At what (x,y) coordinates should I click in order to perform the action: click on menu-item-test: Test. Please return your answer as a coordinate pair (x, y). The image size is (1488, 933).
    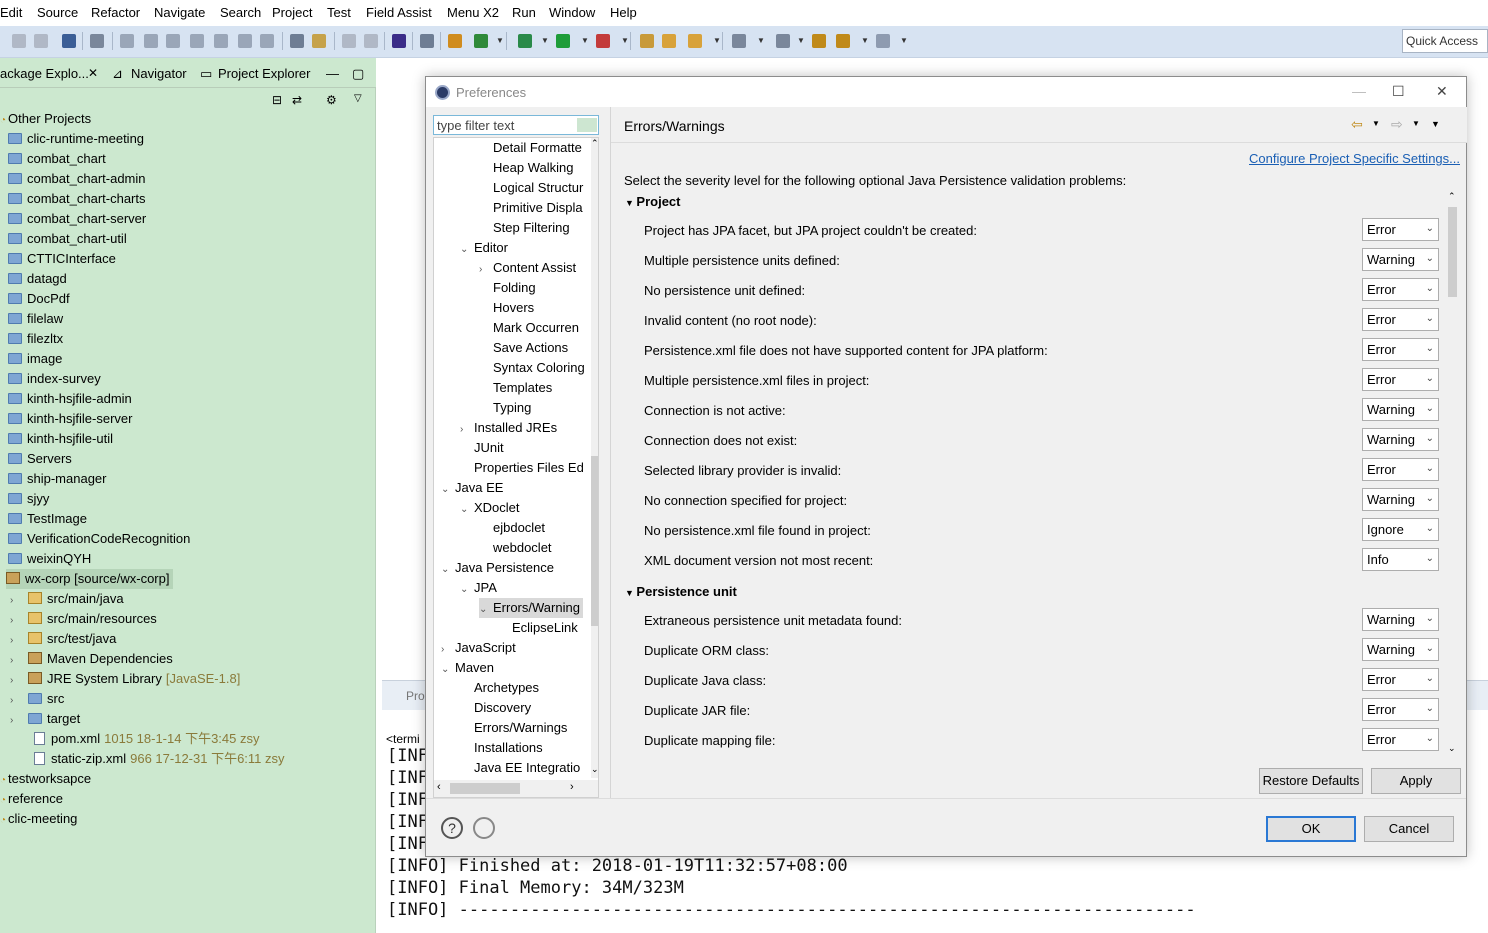
    Looking at the image, I should click on (343, 12).